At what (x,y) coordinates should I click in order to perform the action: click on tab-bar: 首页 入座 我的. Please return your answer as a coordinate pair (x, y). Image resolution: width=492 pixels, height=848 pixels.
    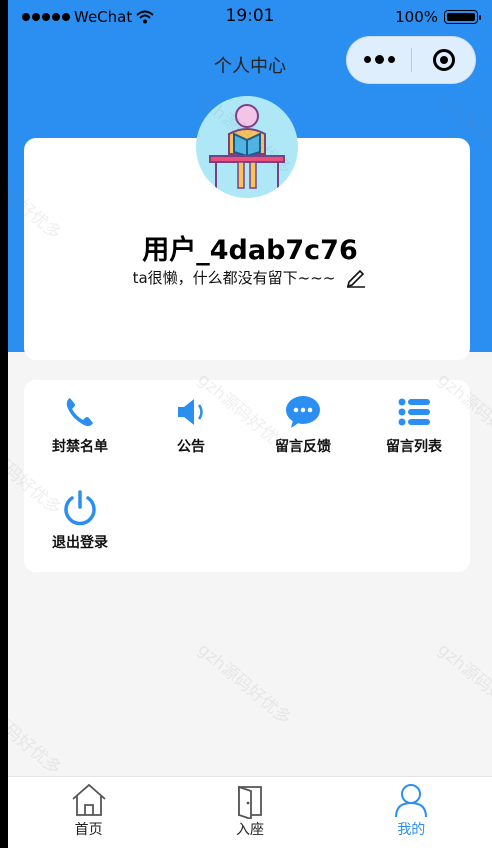
    Looking at the image, I should click on (250, 812).